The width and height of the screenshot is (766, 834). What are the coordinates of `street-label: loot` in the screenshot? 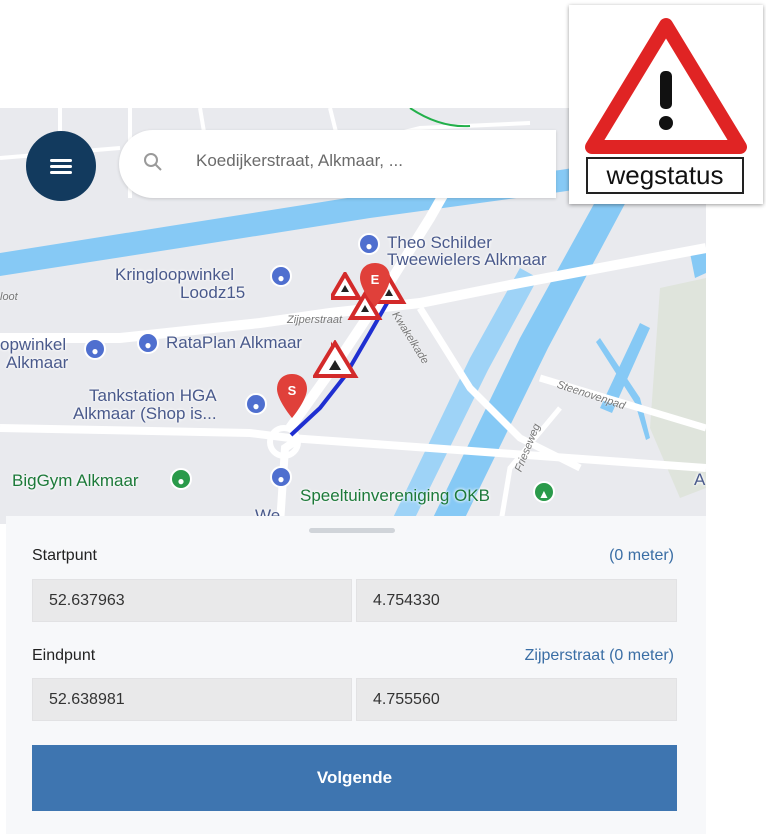 It's located at (9, 297).